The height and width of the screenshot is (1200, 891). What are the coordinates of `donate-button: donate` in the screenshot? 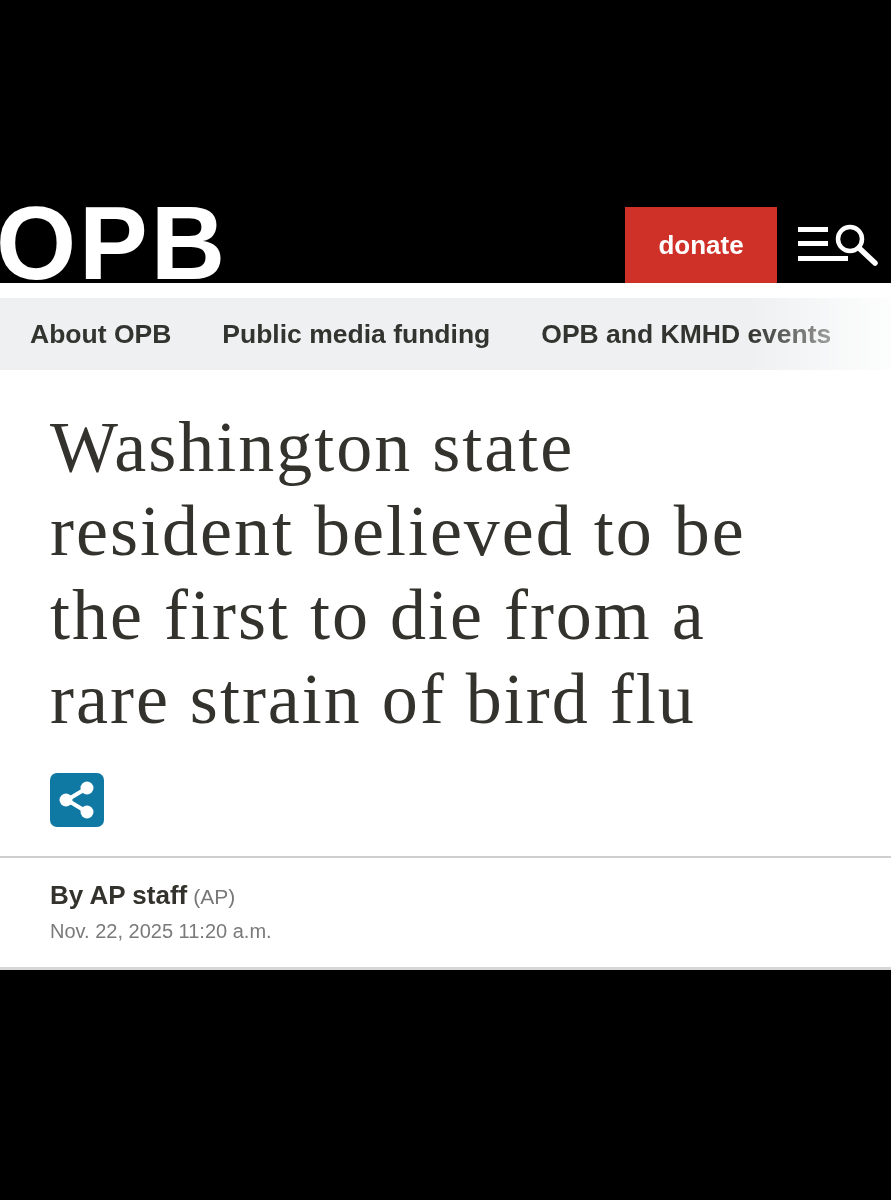 It's located at (701, 245).